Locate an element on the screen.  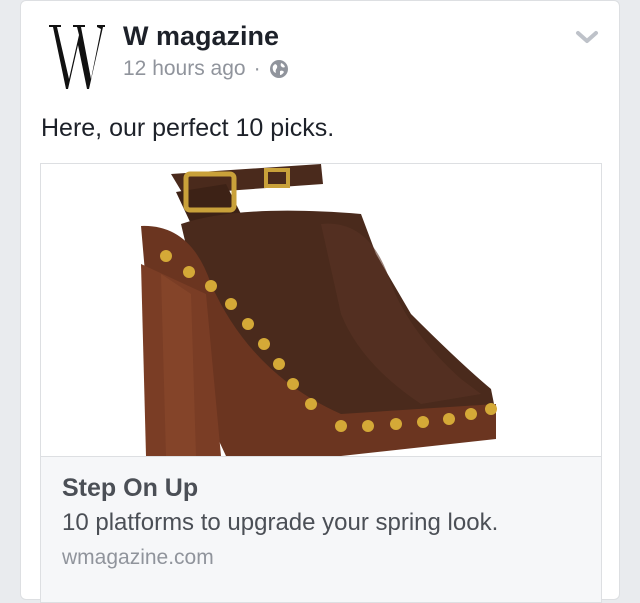
link-domain: wmagazine.com is located at coordinates (138, 557).